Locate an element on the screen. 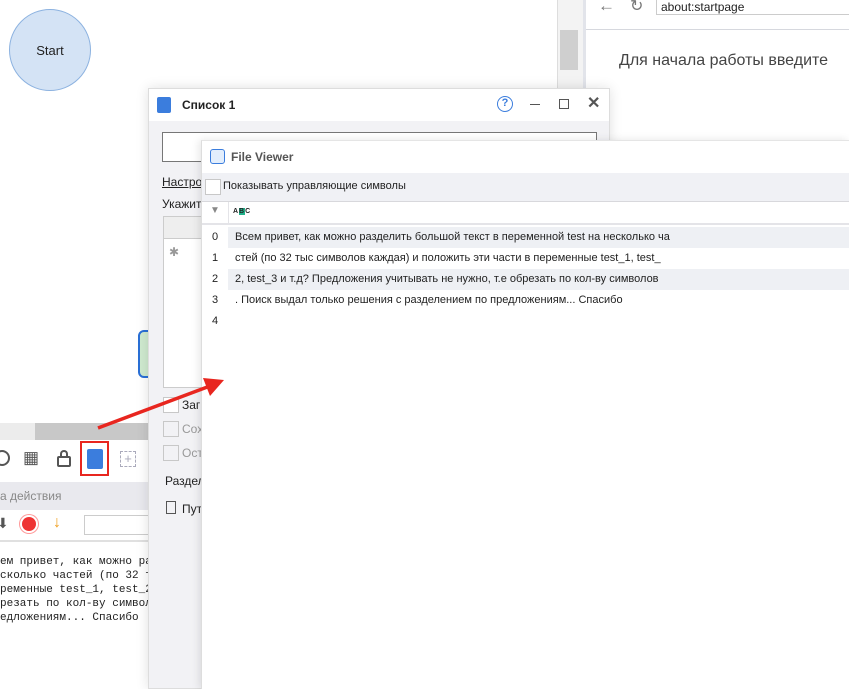 This screenshot has width=849, height=689. arrow-shaft is located at coordinates (154, 407).